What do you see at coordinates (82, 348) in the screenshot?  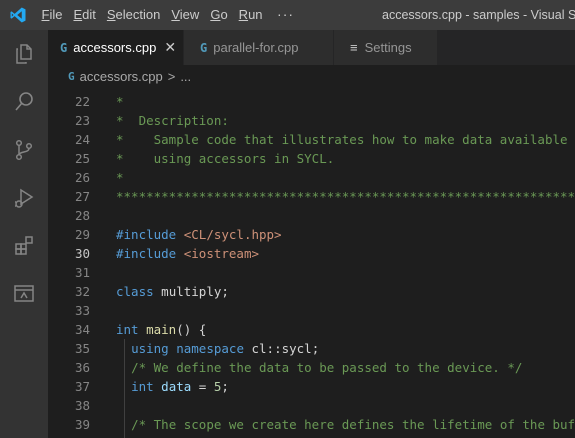 I see `line-number: 35` at bounding box center [82, 348].